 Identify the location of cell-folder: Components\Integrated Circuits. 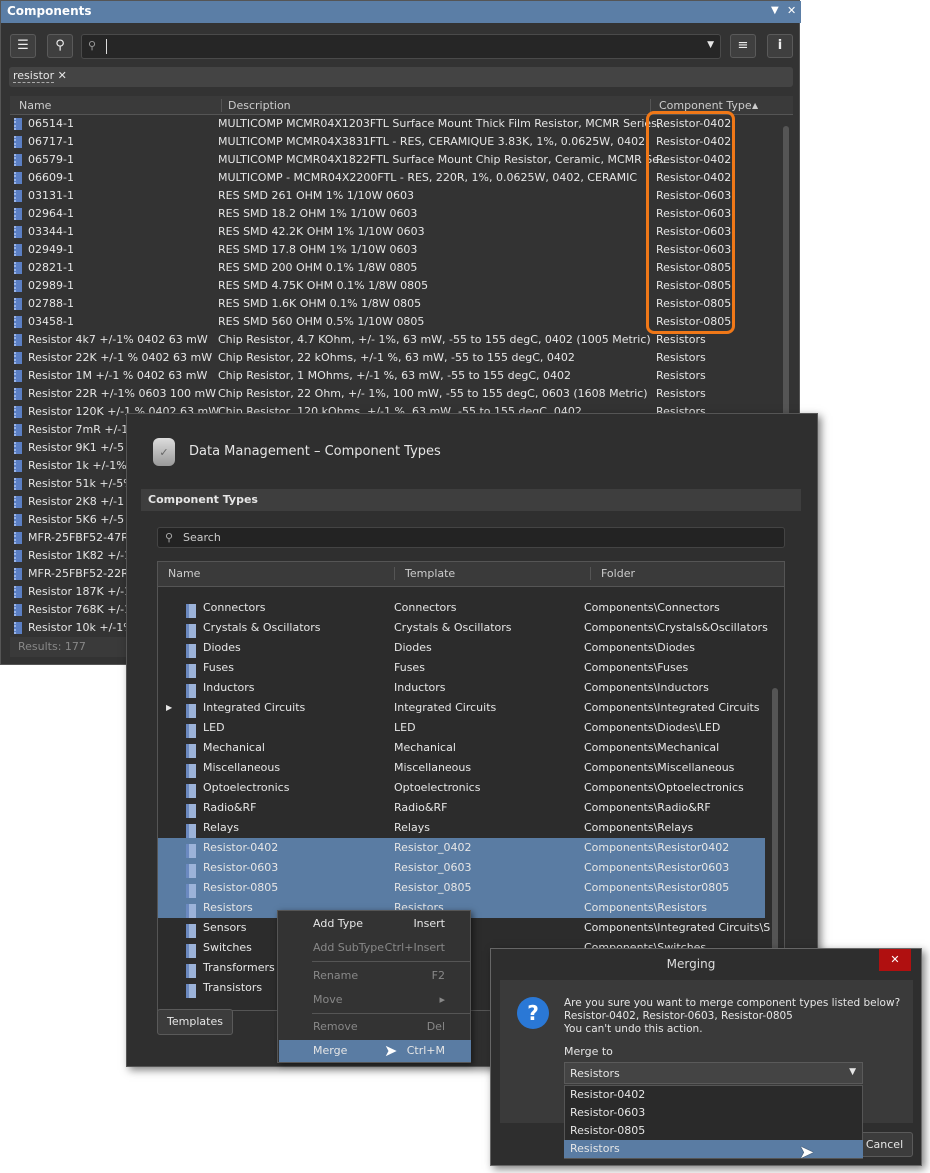
(672, 707).